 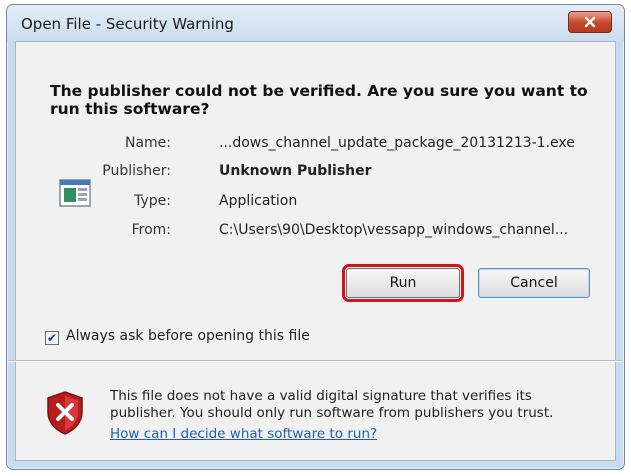 I want to click on cancel-button: Cancel, so click(x=534, y=283).